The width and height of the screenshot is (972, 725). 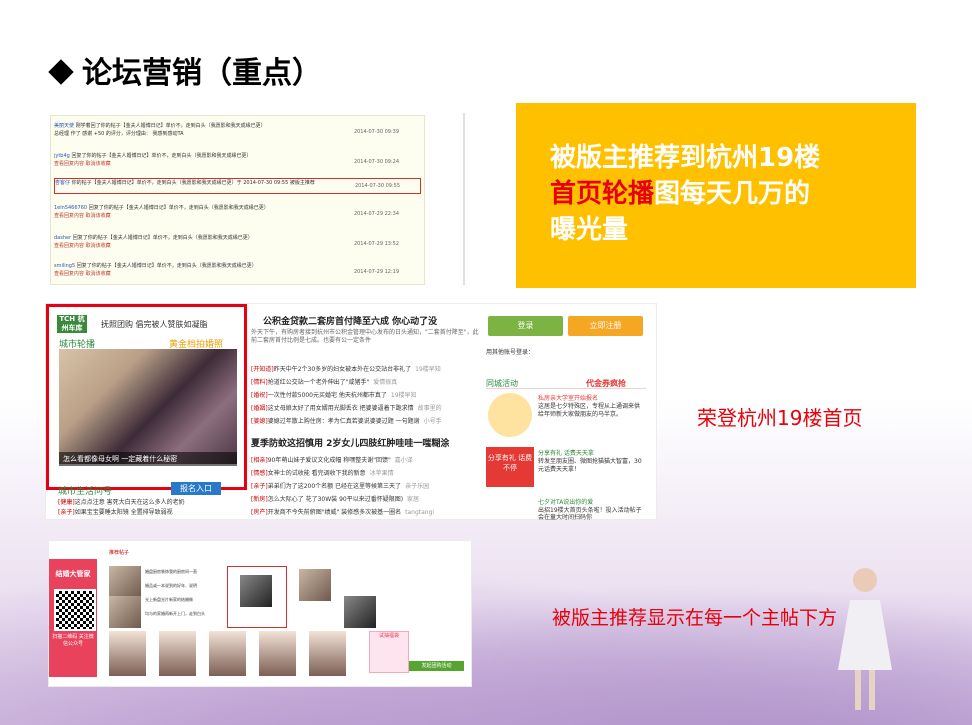 What do you see at coordinates (376, 132) in the screenshot?
I see `message-timestamp: 2014-07-30 09:39` at bounding box center [376, 132].